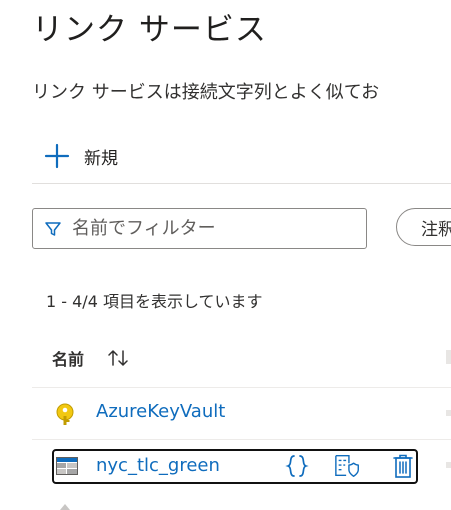 The image size is (451, 510). What do you see at coordinates (57, 156) in the screenshot?
I see `plus-icon` at bounding box center [57, 156].